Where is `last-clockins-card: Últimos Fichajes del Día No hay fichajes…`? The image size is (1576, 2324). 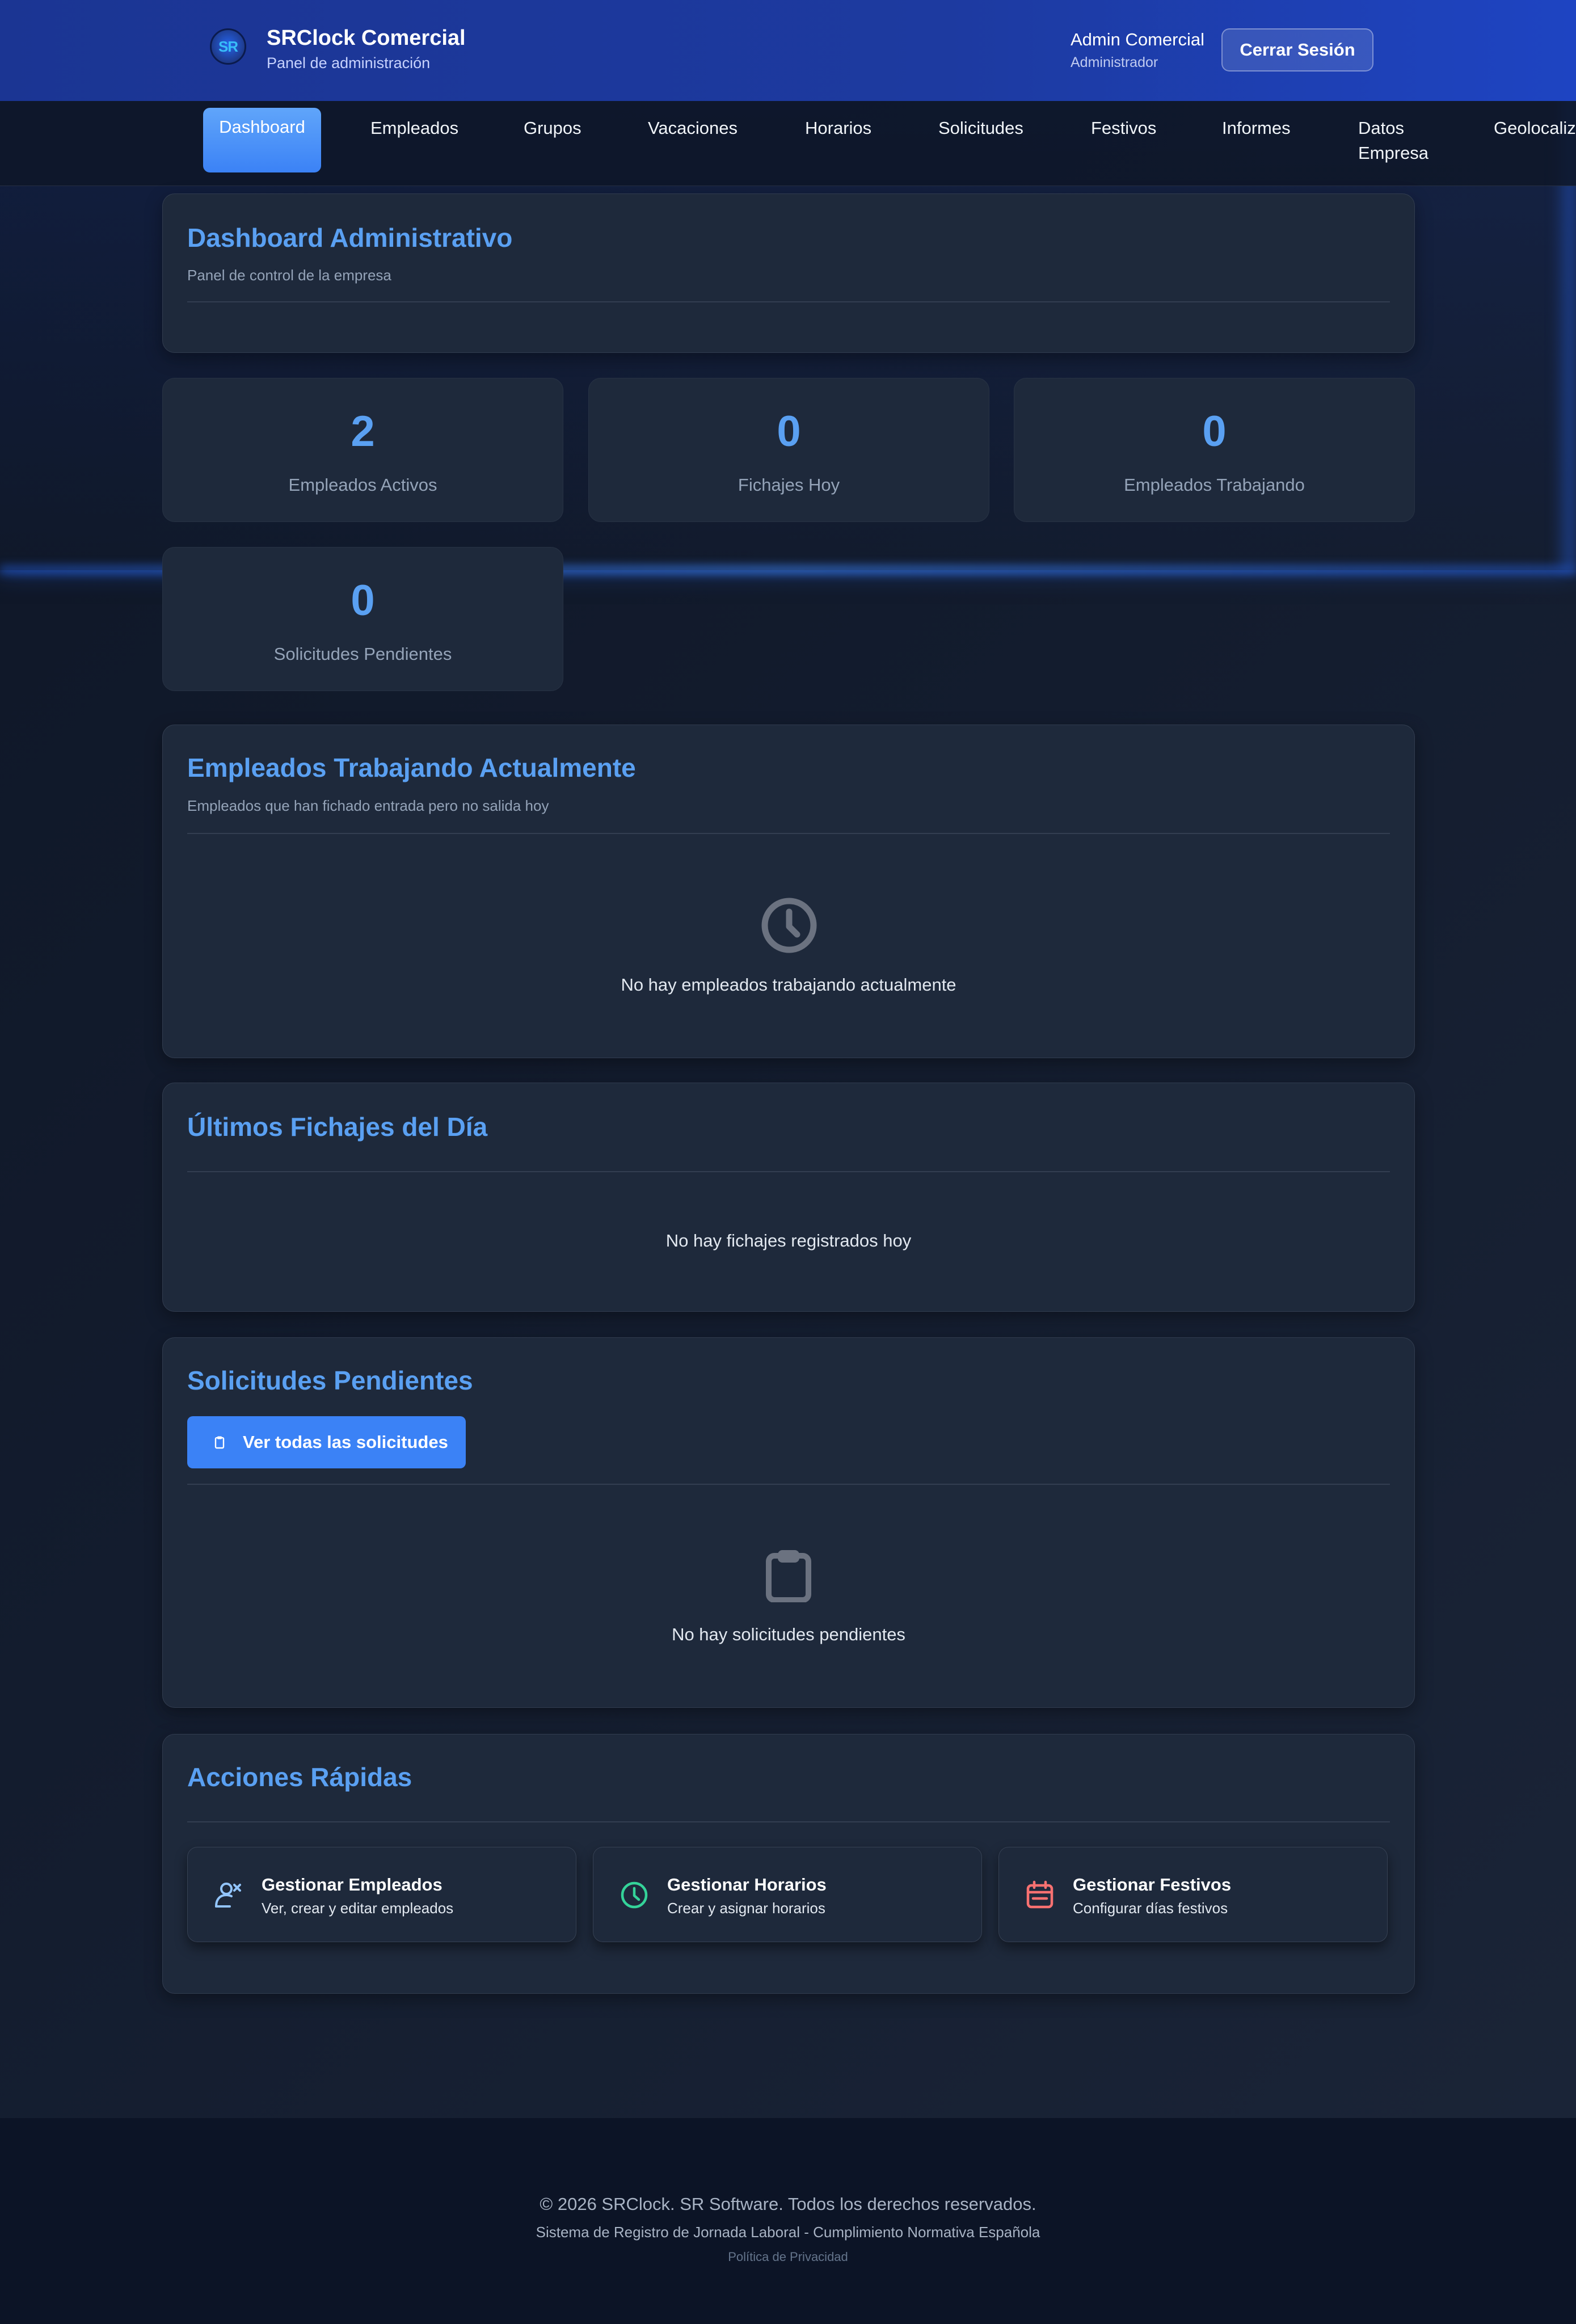 last-clockins-card: Últimos Fichajes del Día No hay fichajes… is located at coordinates (789, 1197).